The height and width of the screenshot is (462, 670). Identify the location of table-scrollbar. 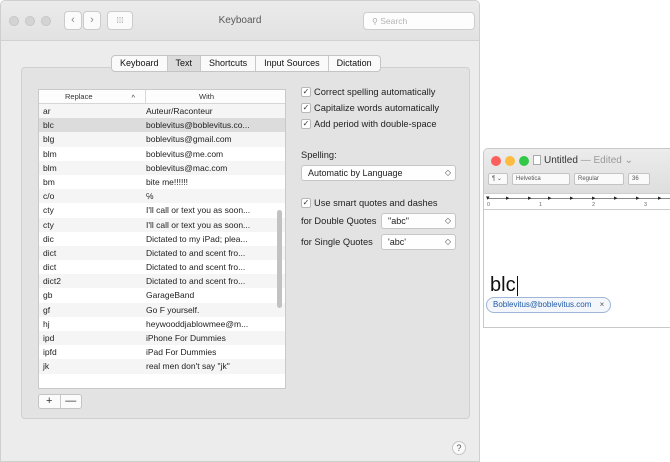
(279, 259).